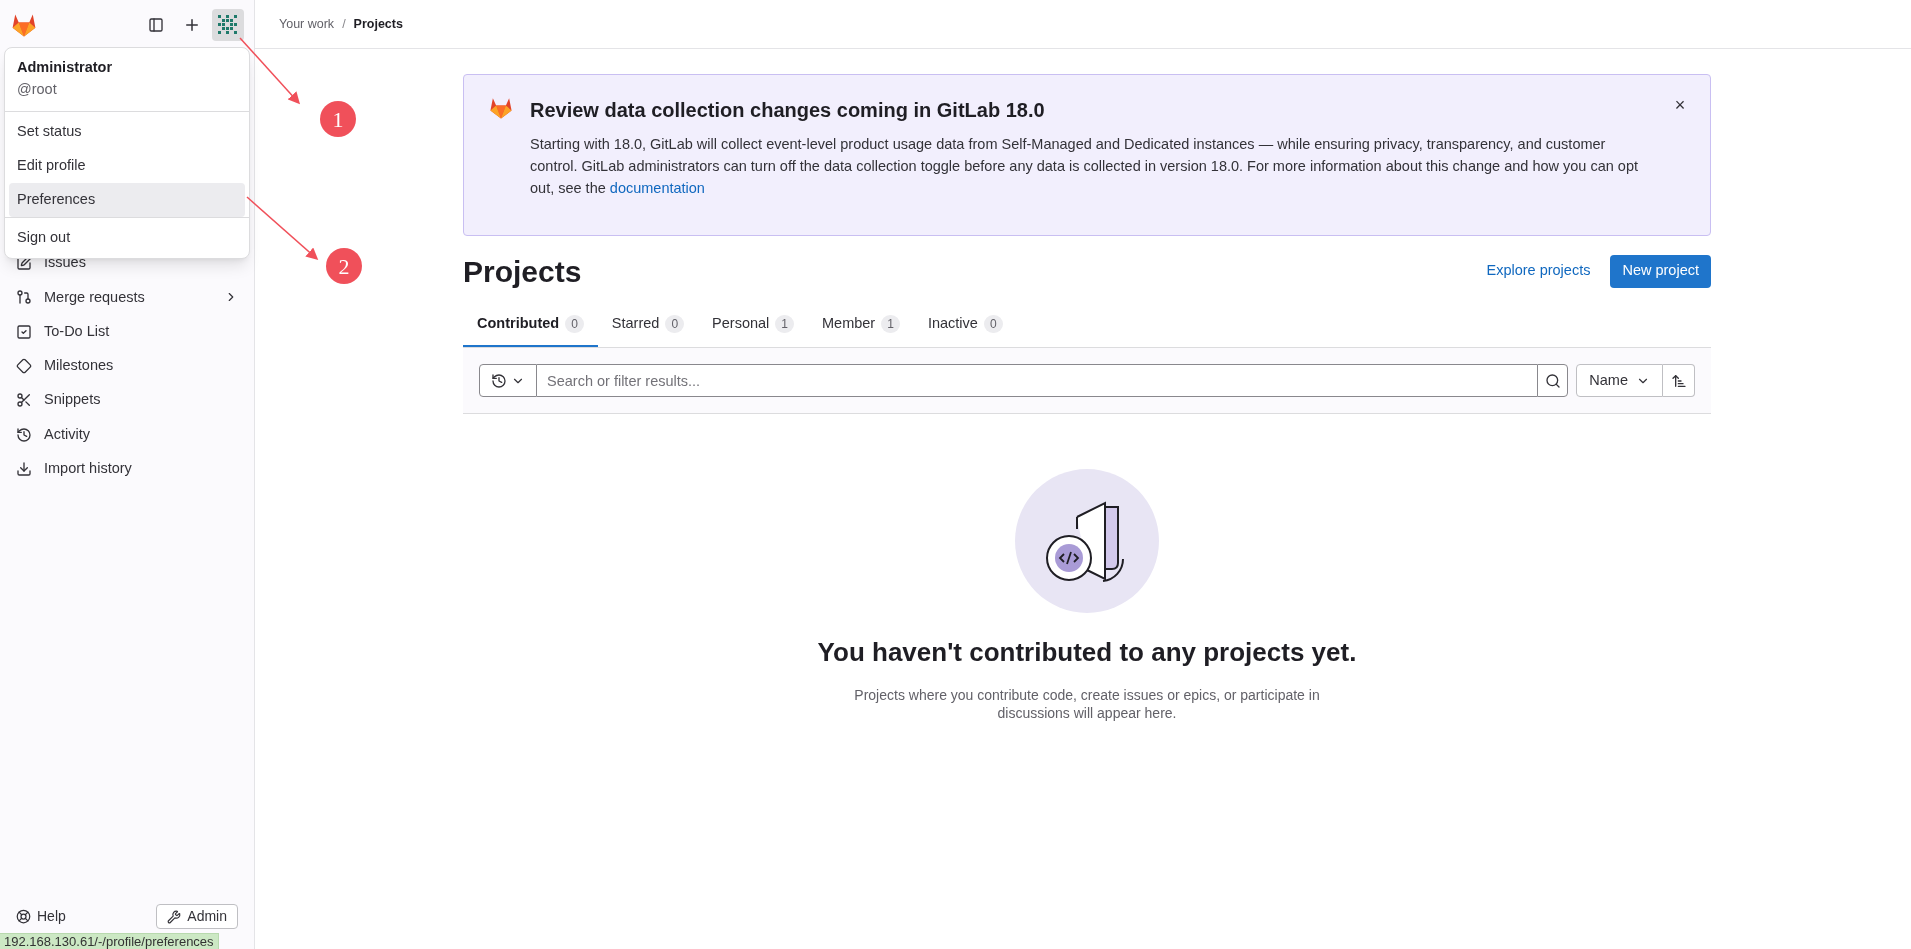 The image size is (1911, 949). I want to click on sidebar-item: Activity, so click(127, 434).